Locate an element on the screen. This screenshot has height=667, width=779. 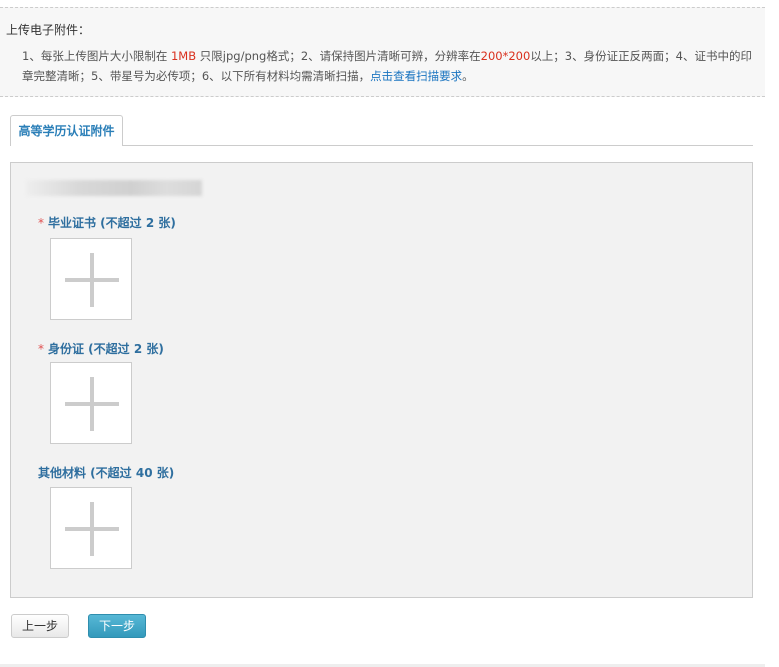
resolution: 200*200 is located at coordinates (505, 56).